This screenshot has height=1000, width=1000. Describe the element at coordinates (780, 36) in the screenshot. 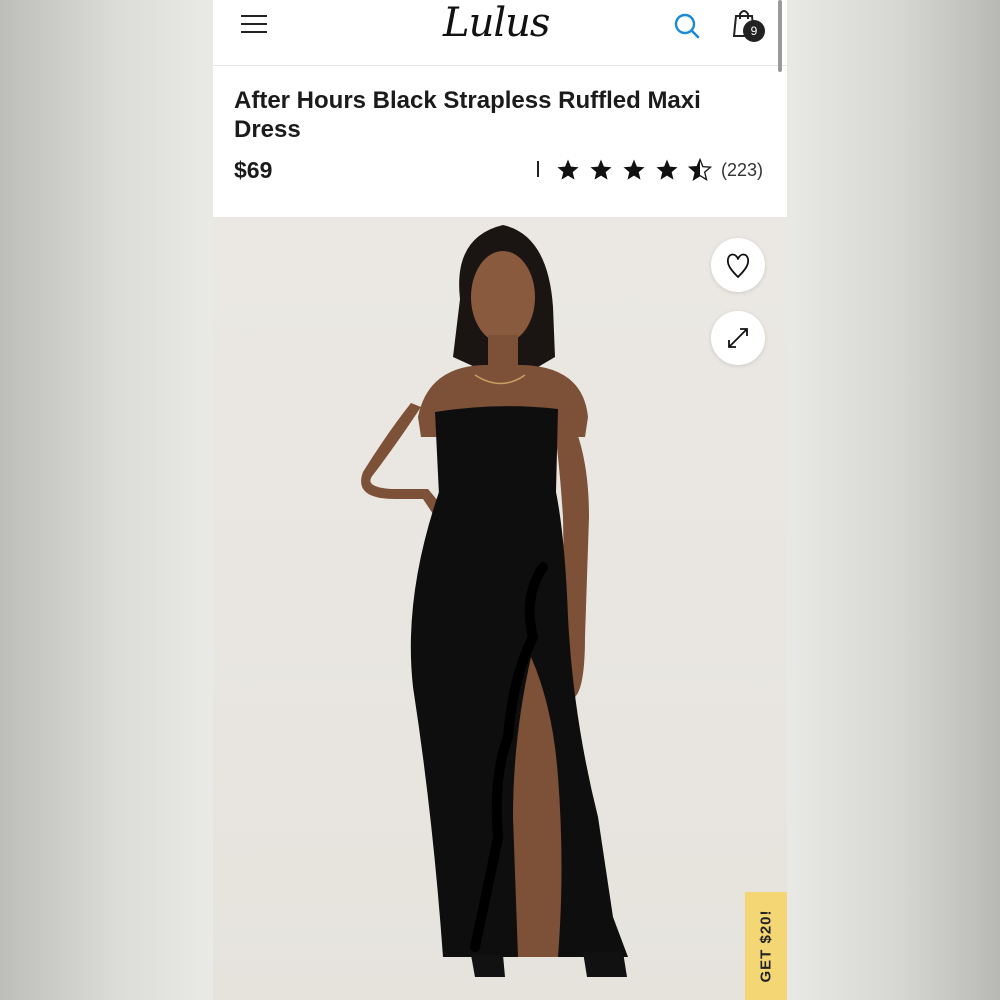

I see `scrollbar` at that location.